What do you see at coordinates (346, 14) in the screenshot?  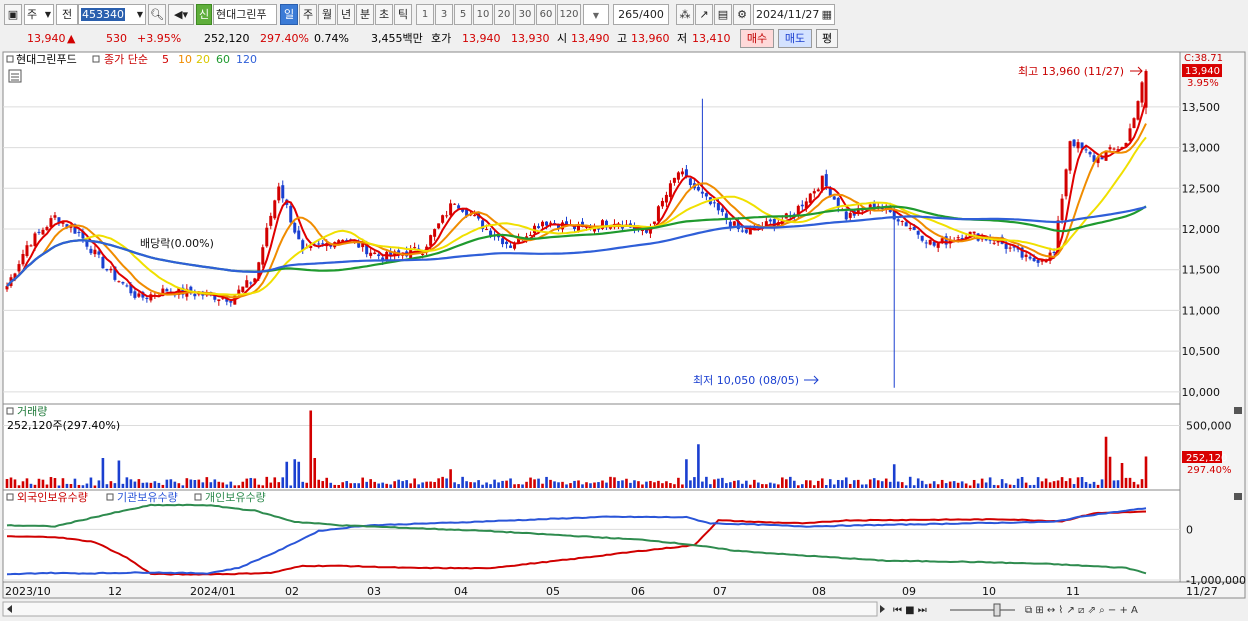 I see `period-year-button: 년` at bounding box center [346, 14].